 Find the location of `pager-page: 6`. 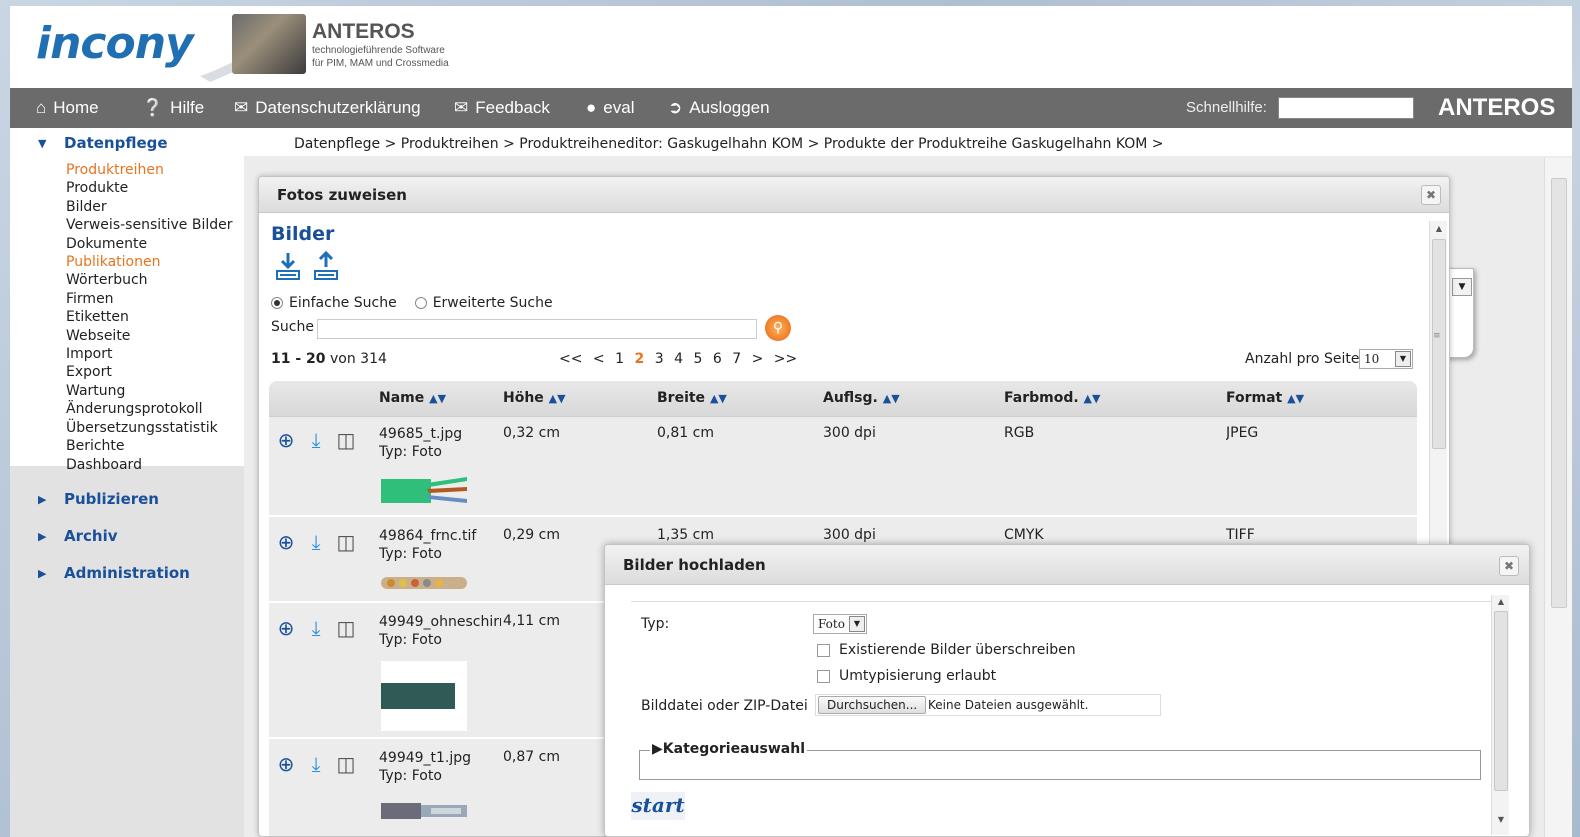

pager-page: 6 is located at coordinates (717, 359).